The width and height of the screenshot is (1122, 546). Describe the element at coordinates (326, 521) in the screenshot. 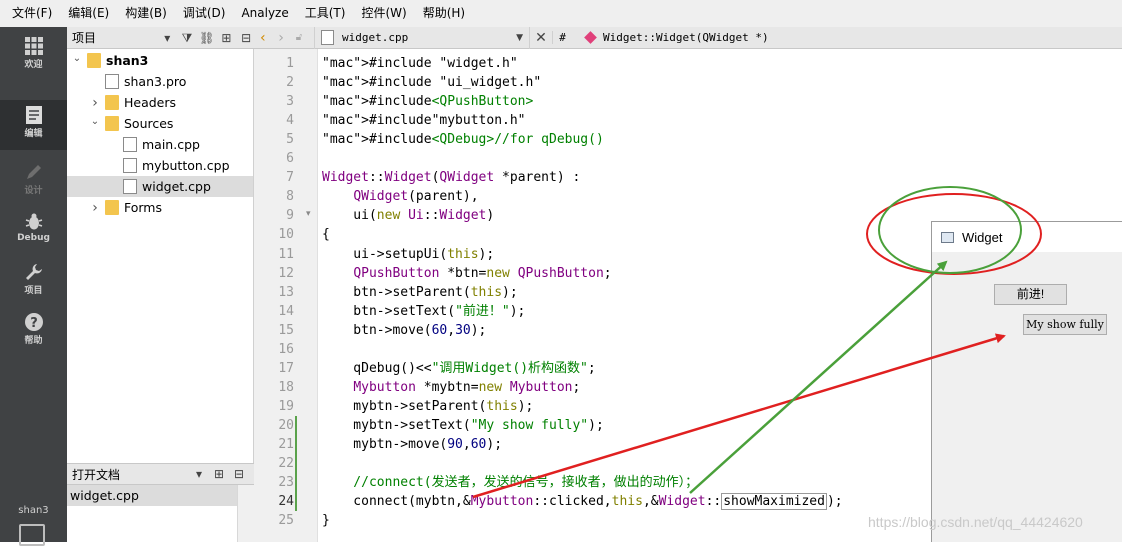

I see `code-line: }` at that location.